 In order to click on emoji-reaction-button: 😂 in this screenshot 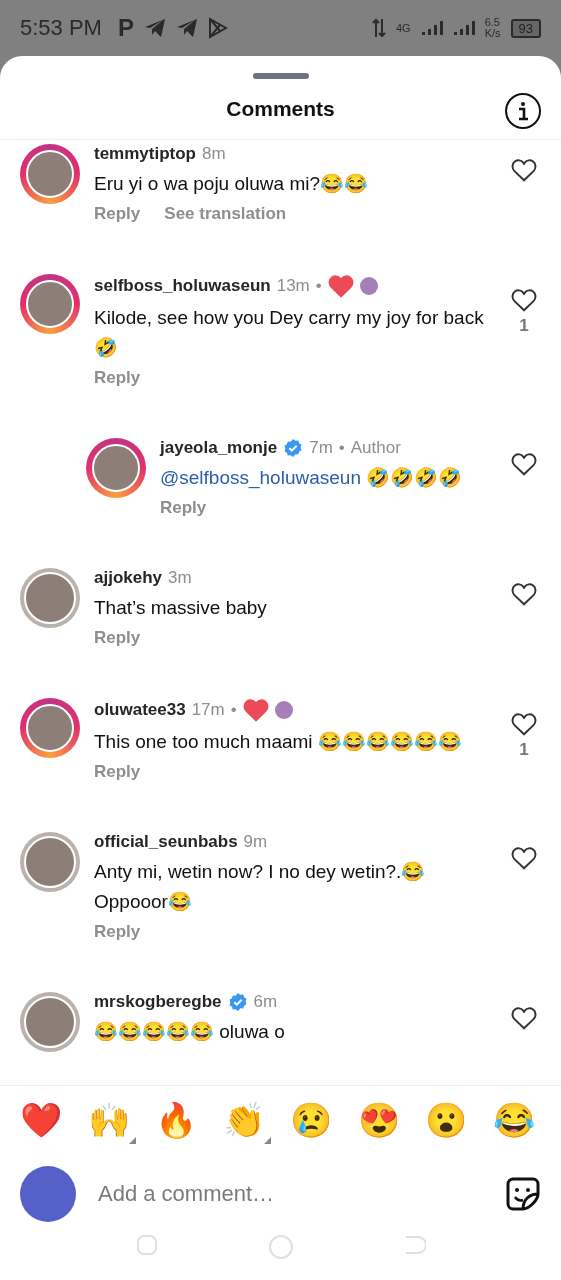, I will do `click(516, 1122)`.